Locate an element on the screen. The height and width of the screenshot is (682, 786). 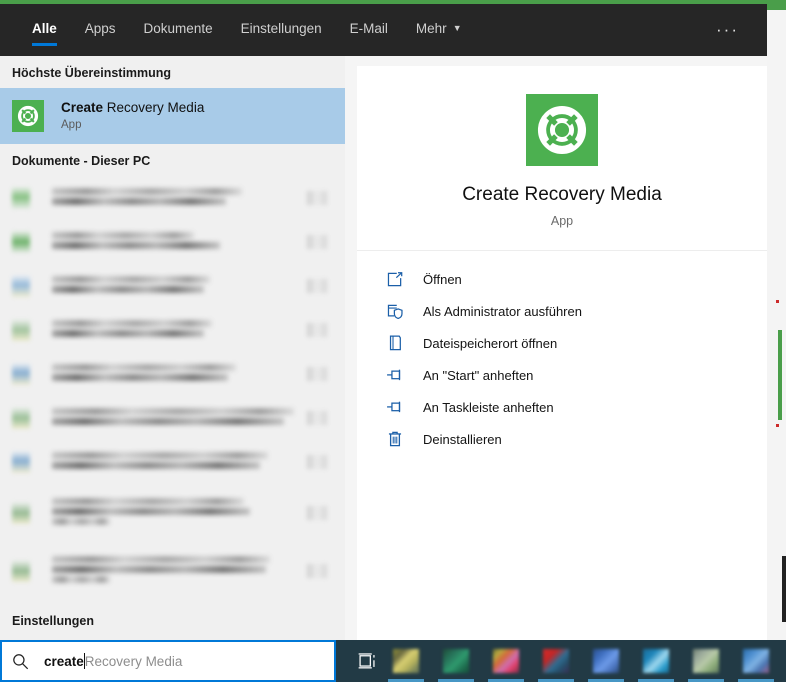
tab-label: Mehr is located at coordinates (431, 28).